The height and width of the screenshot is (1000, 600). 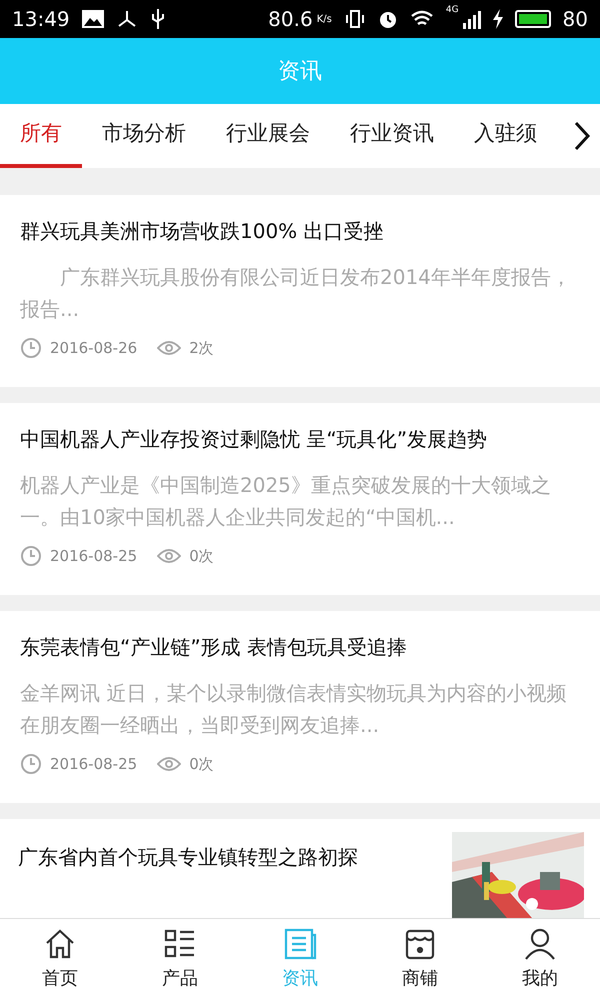 What do you see at coordinates (290, 19) in the screenshot?
I see `network-speed: 80.6` at bounding box center [290, 19].